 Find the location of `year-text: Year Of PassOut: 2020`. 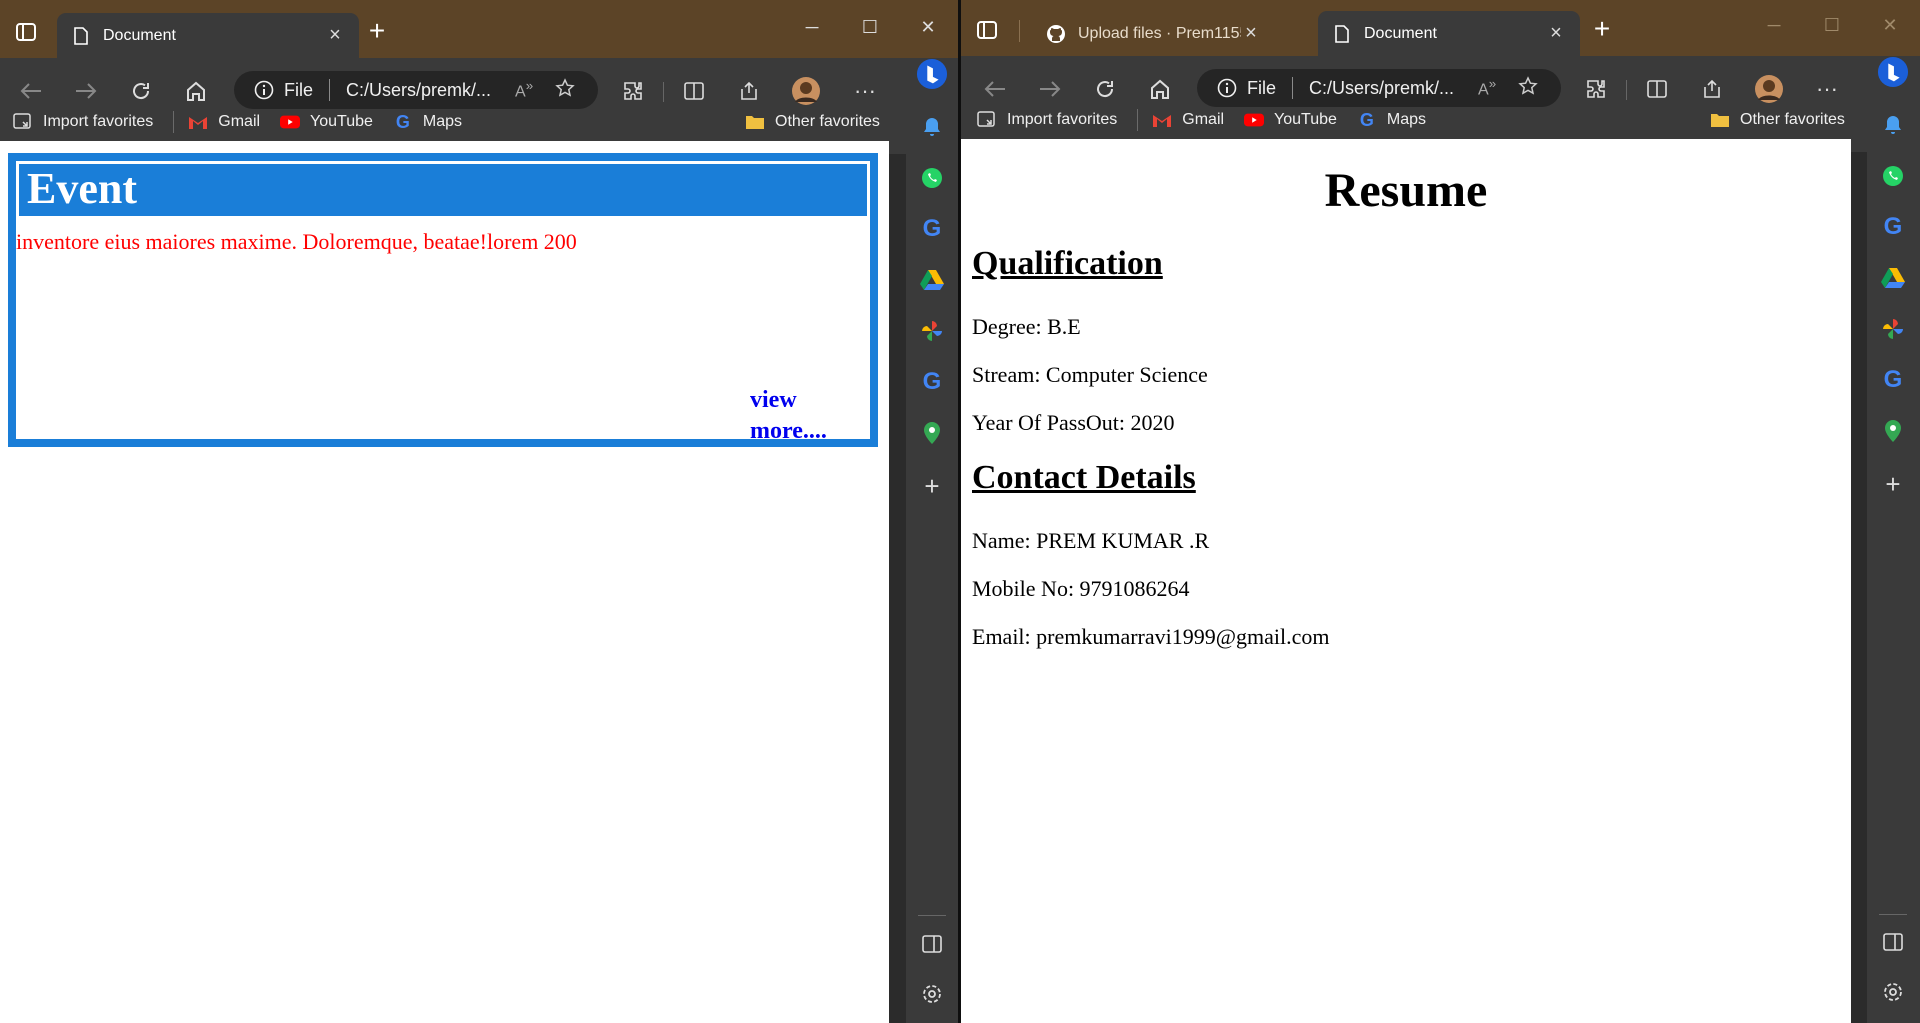

year-text: Year Of PassOut: 2020 is located at coordinates (1073, 422).